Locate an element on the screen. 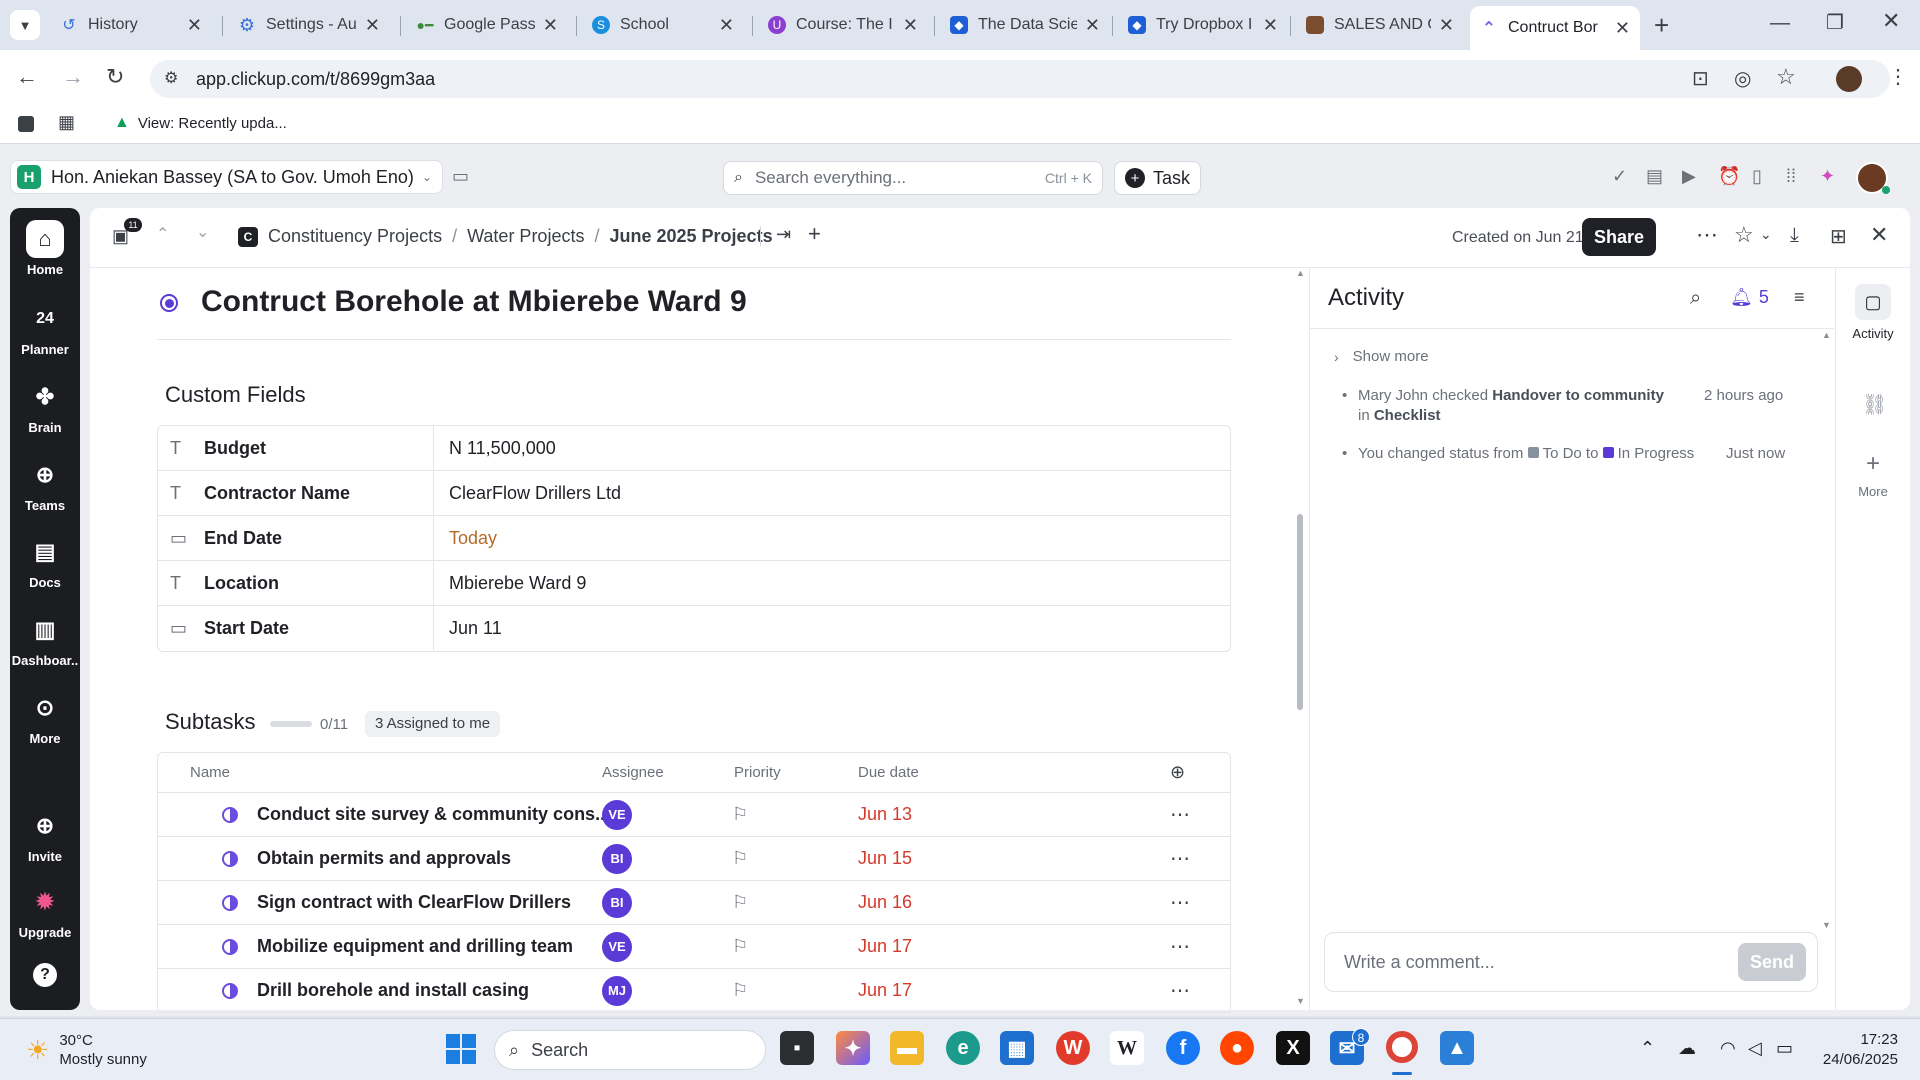 Image resolution: width=1920 pixels, height=1080 pixels. tab-contruct-borehole: ⌃ Contruct Bor ✕ is located at coordinates (1555, 28).